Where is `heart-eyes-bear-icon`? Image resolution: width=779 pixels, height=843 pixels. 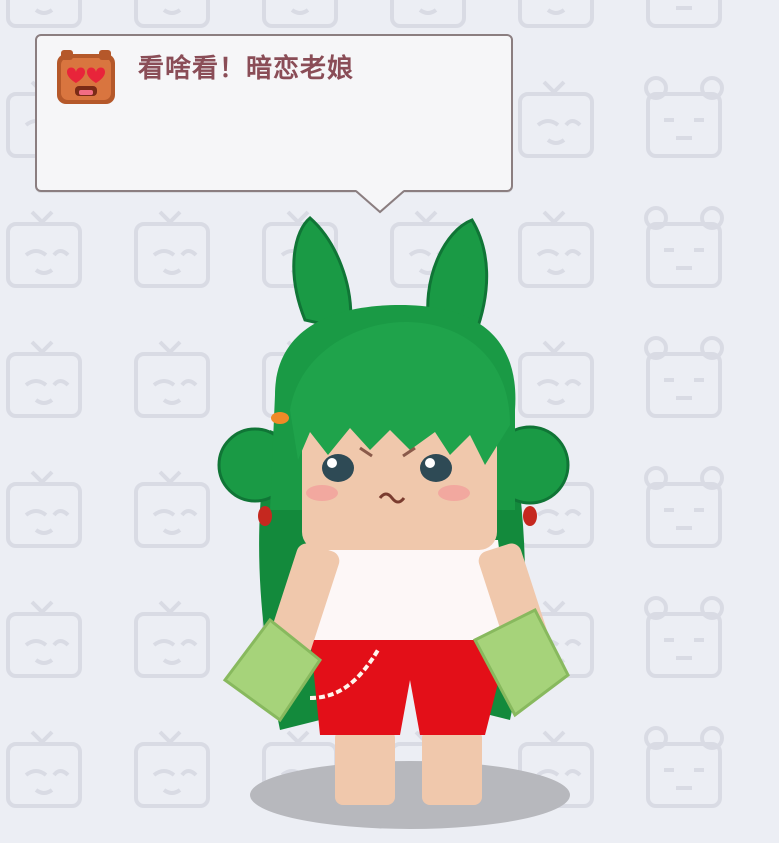 heart-eyes-bear-icon is located at coordinates (86, 77).